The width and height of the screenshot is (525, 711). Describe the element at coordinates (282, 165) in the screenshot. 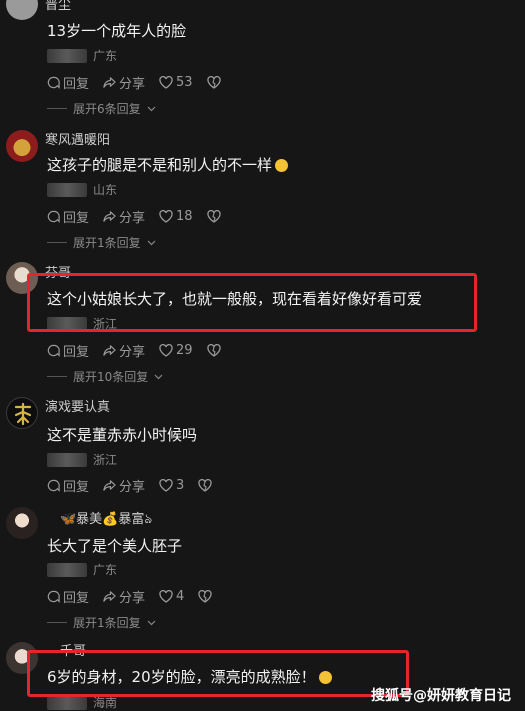

I see `smiley-emoji-icon` at that location.